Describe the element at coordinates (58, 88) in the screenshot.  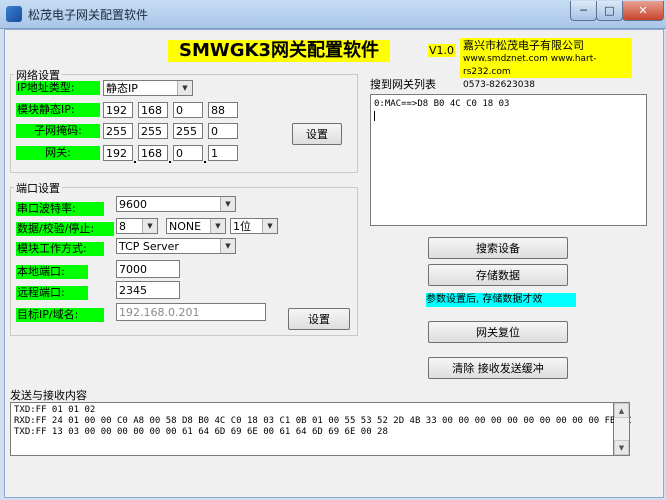
I see `ip-type-label: IP地址类型:` at that location.